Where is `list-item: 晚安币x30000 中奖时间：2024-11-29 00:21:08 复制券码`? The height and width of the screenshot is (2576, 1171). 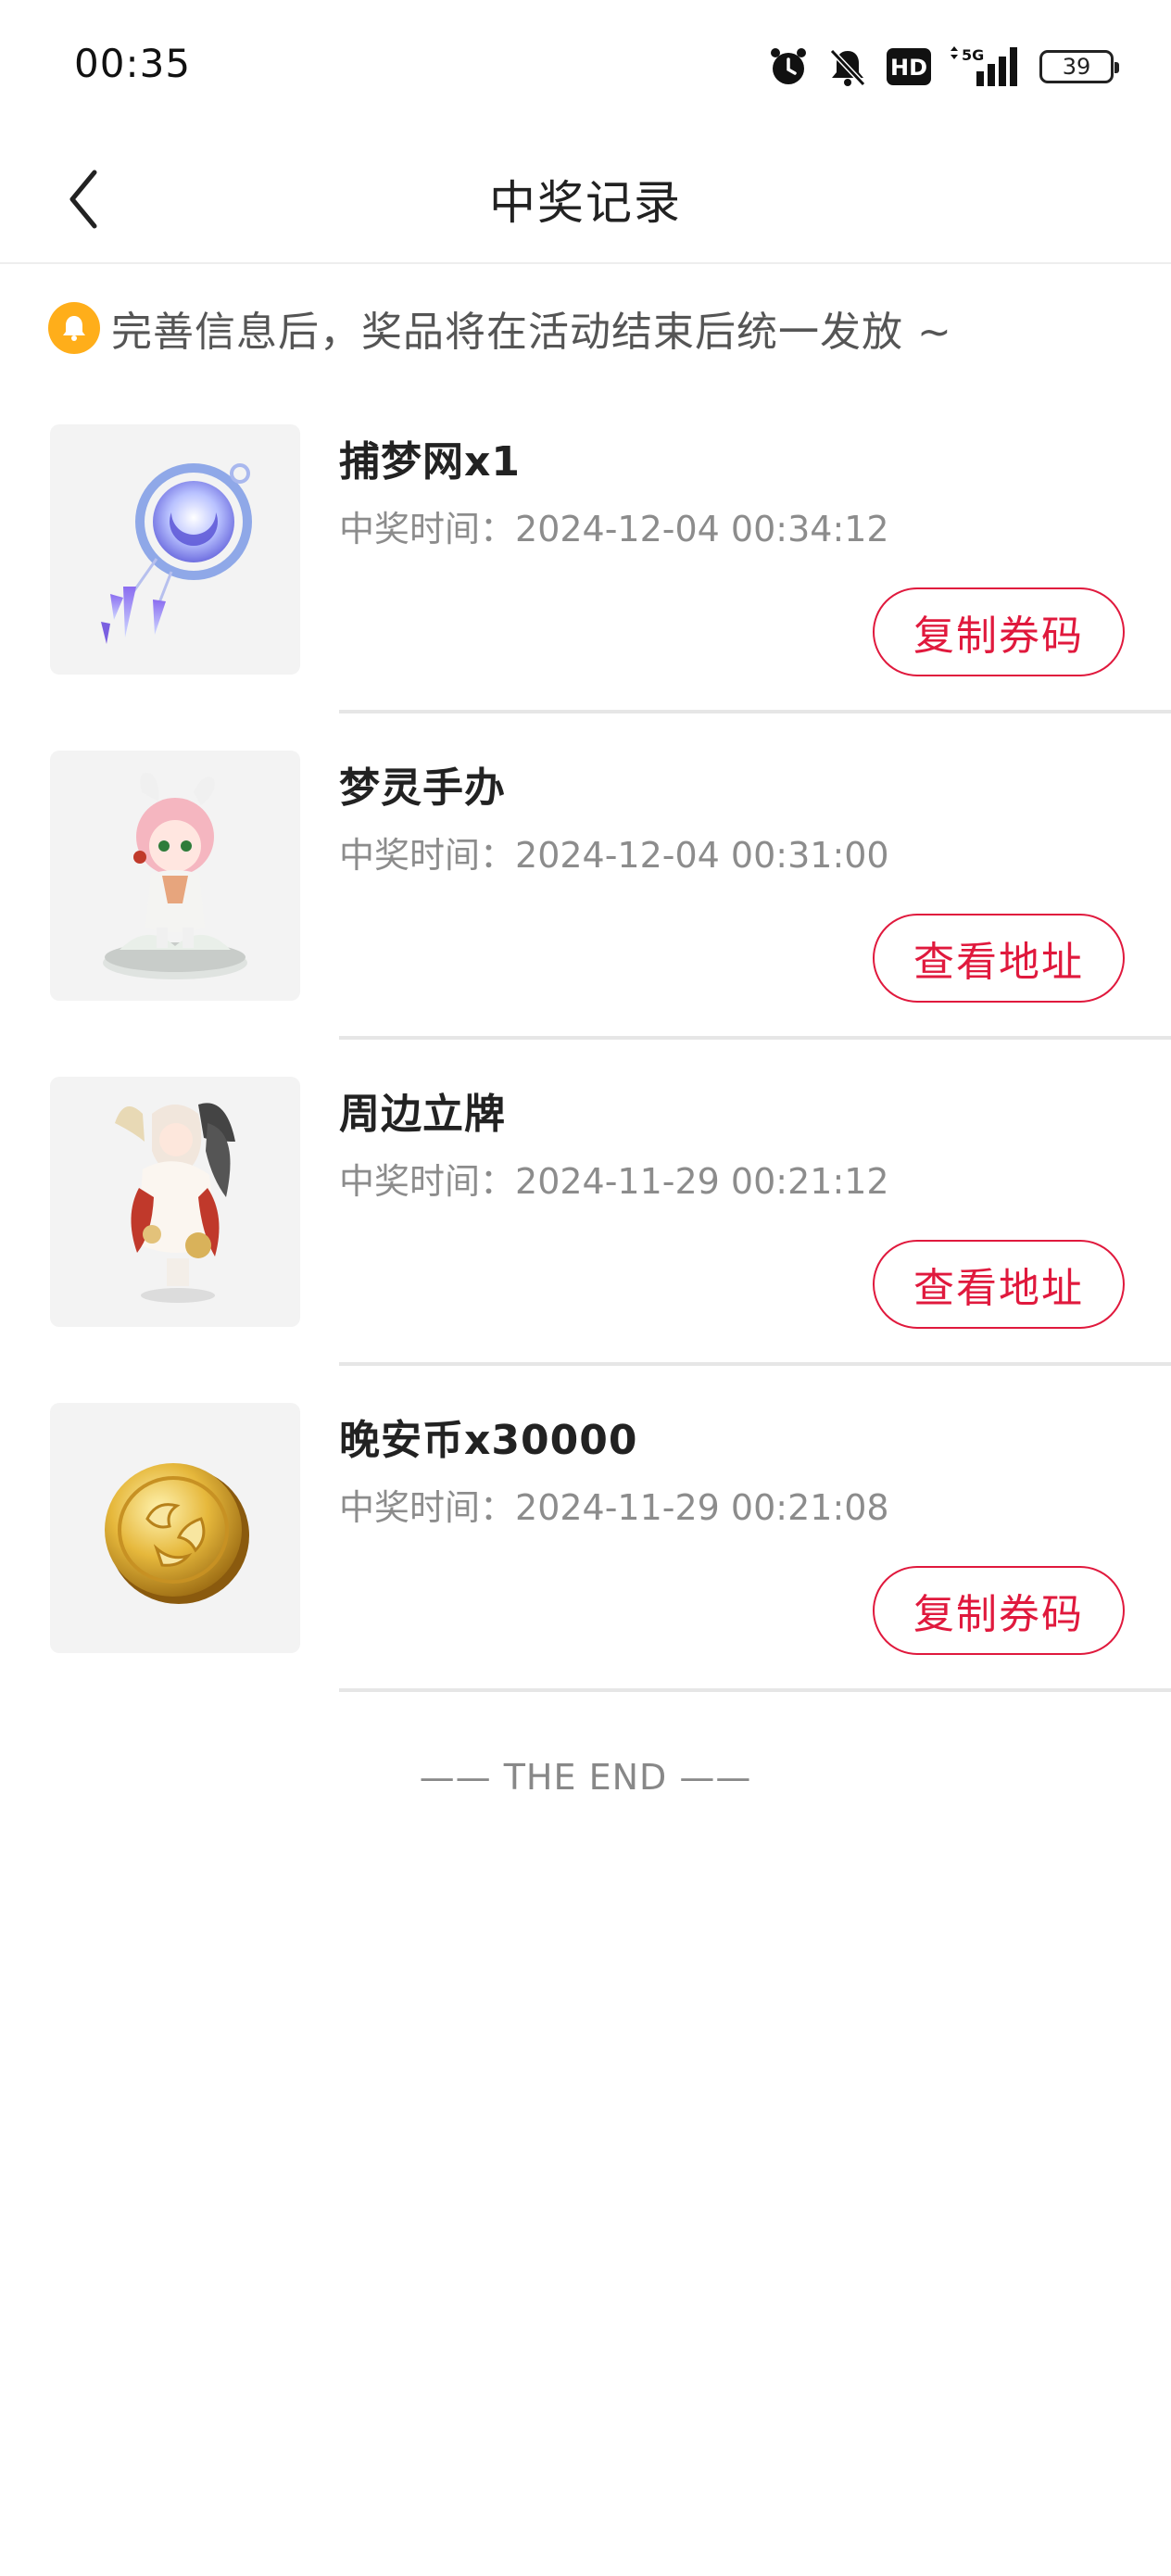
list-item: 晚安币x30000 中奖时间：2024-11-29 00:21:08 复制券码 is located at coordinates (585, 1549).